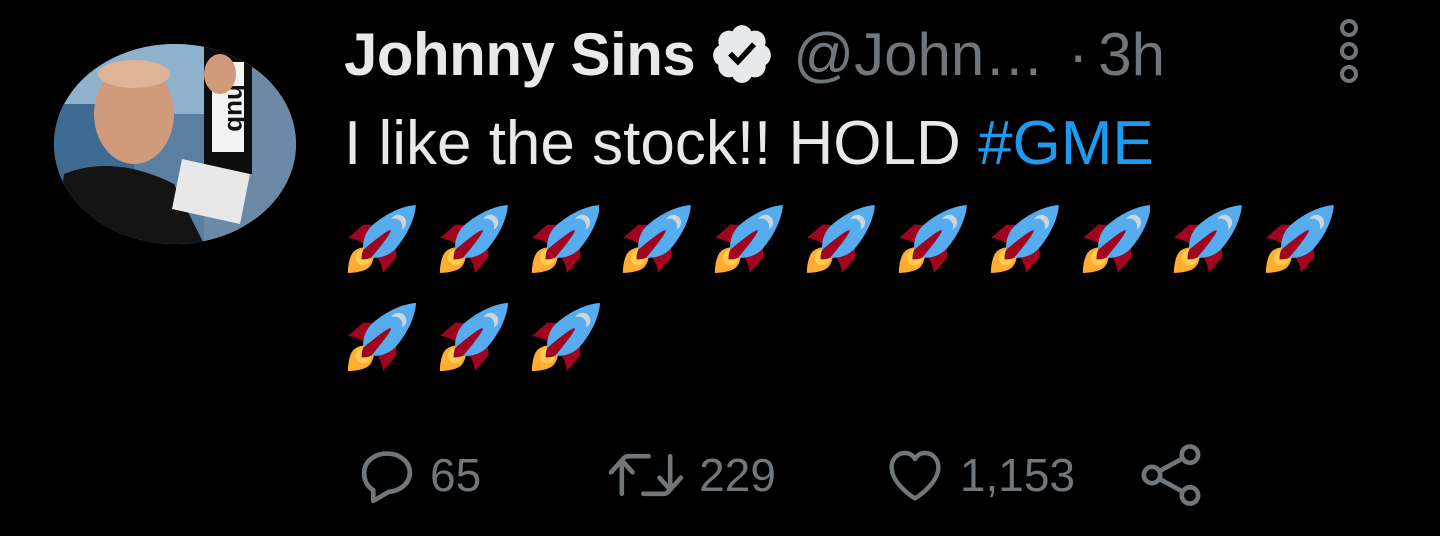 This screenshot has width=1440, height=536. Describe the element at coordinates (915, 475) in the screenshot. I see `heart-icon` at that location.